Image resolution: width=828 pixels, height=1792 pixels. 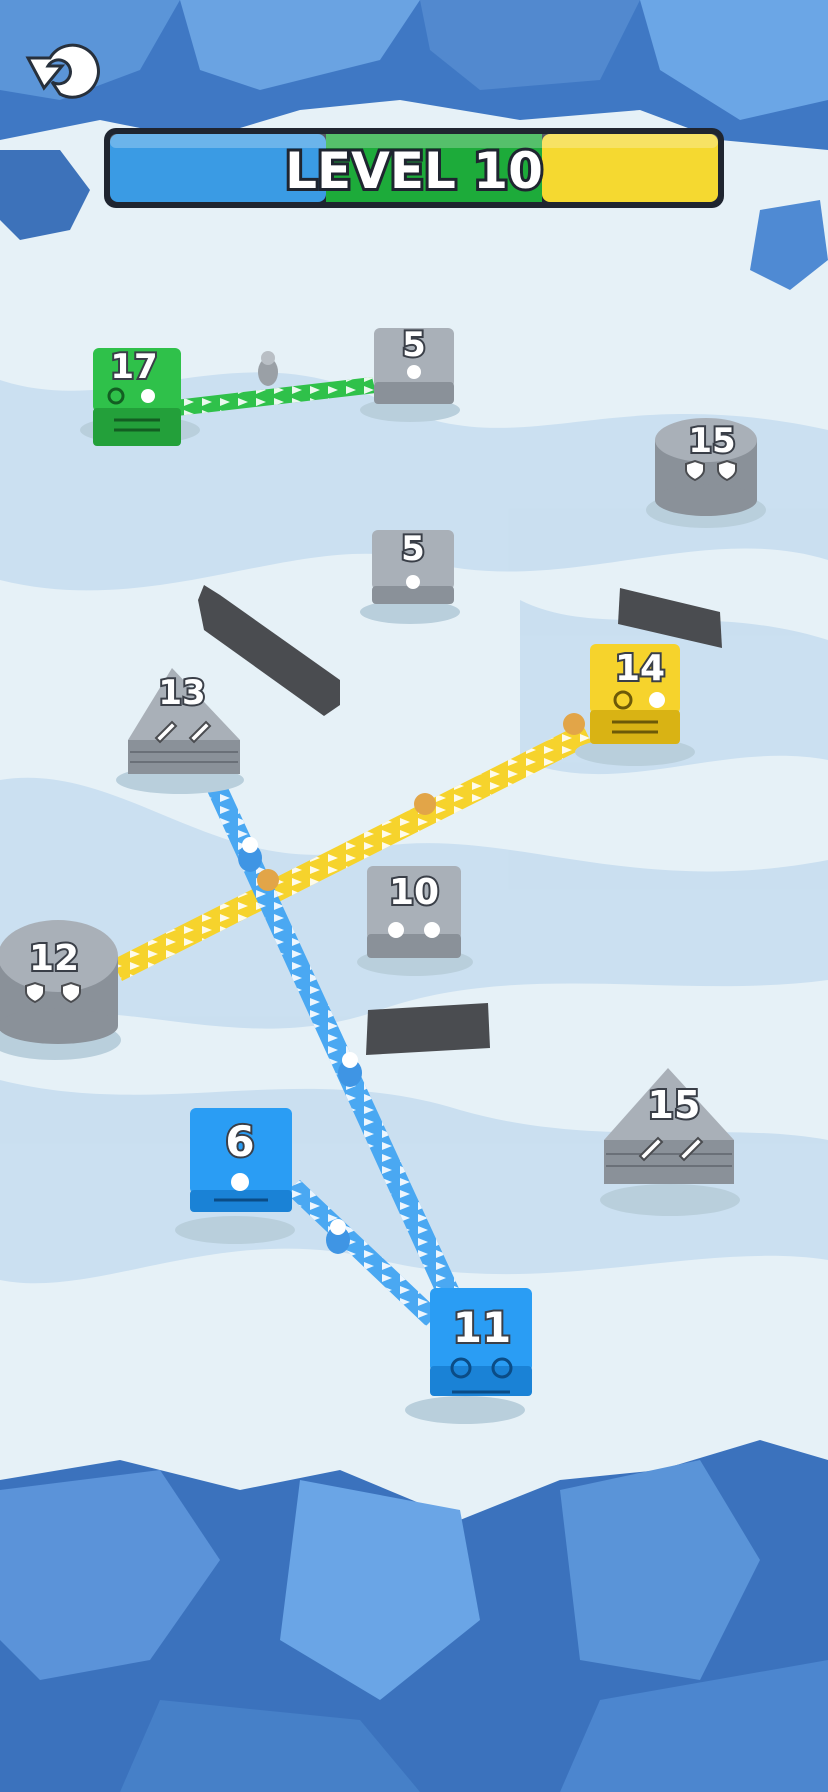 I want to click on building-neutral-15-cylinder: 15, so click(x=706, y=473).